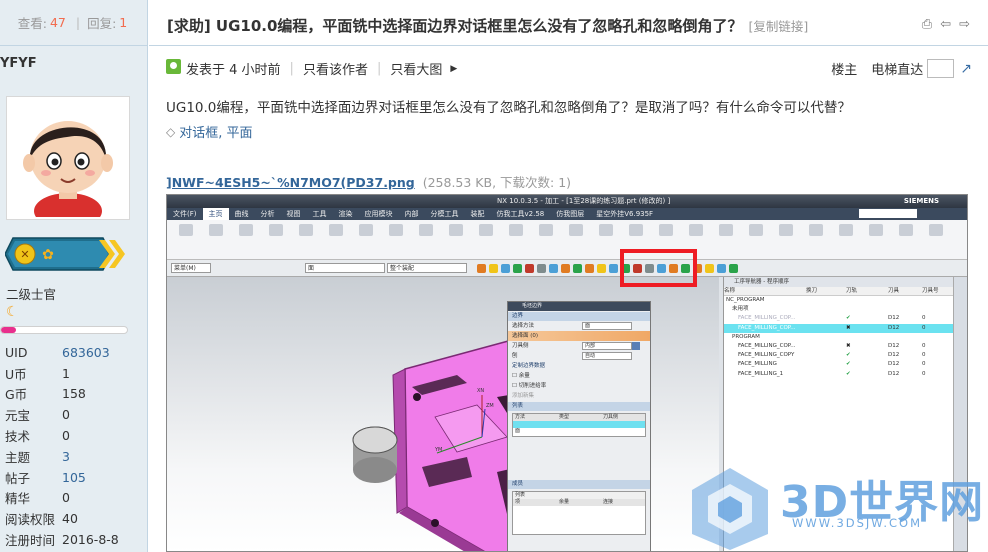 The width and height of the screenshot is (988, 552). Describe the element at coordinates (16, 395) in the screenshot. I see `profile-key: G币` at that location.